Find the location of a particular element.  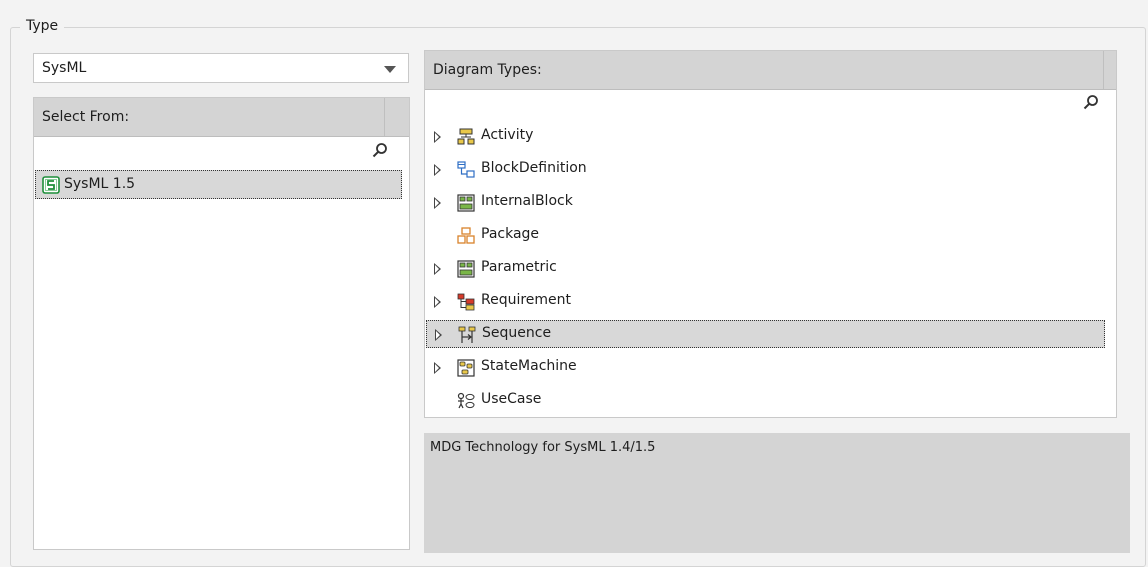

package-icon is located at coordinates (466, 235).